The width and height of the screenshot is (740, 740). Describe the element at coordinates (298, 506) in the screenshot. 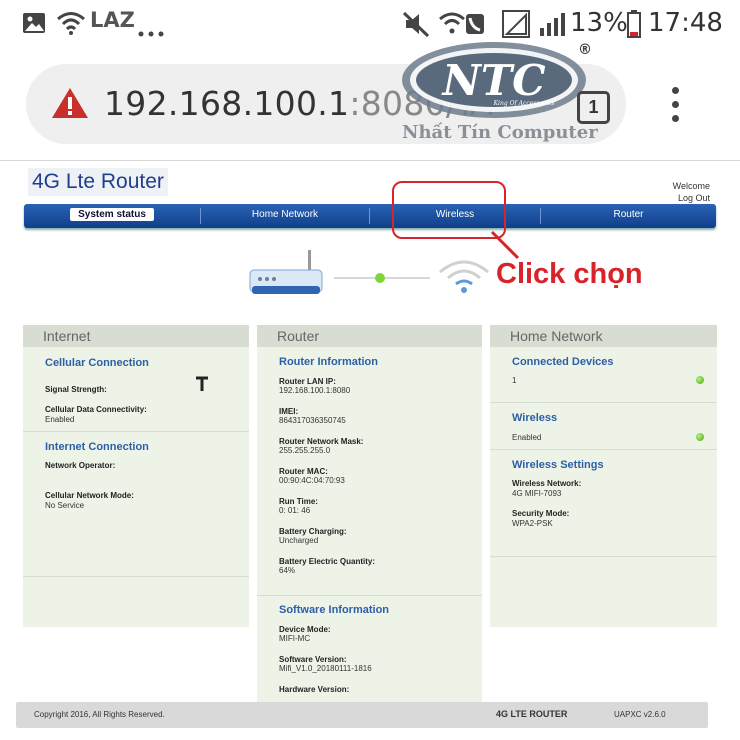

I see `field-run-time: Run Time: 0: 01: 46` at that location.